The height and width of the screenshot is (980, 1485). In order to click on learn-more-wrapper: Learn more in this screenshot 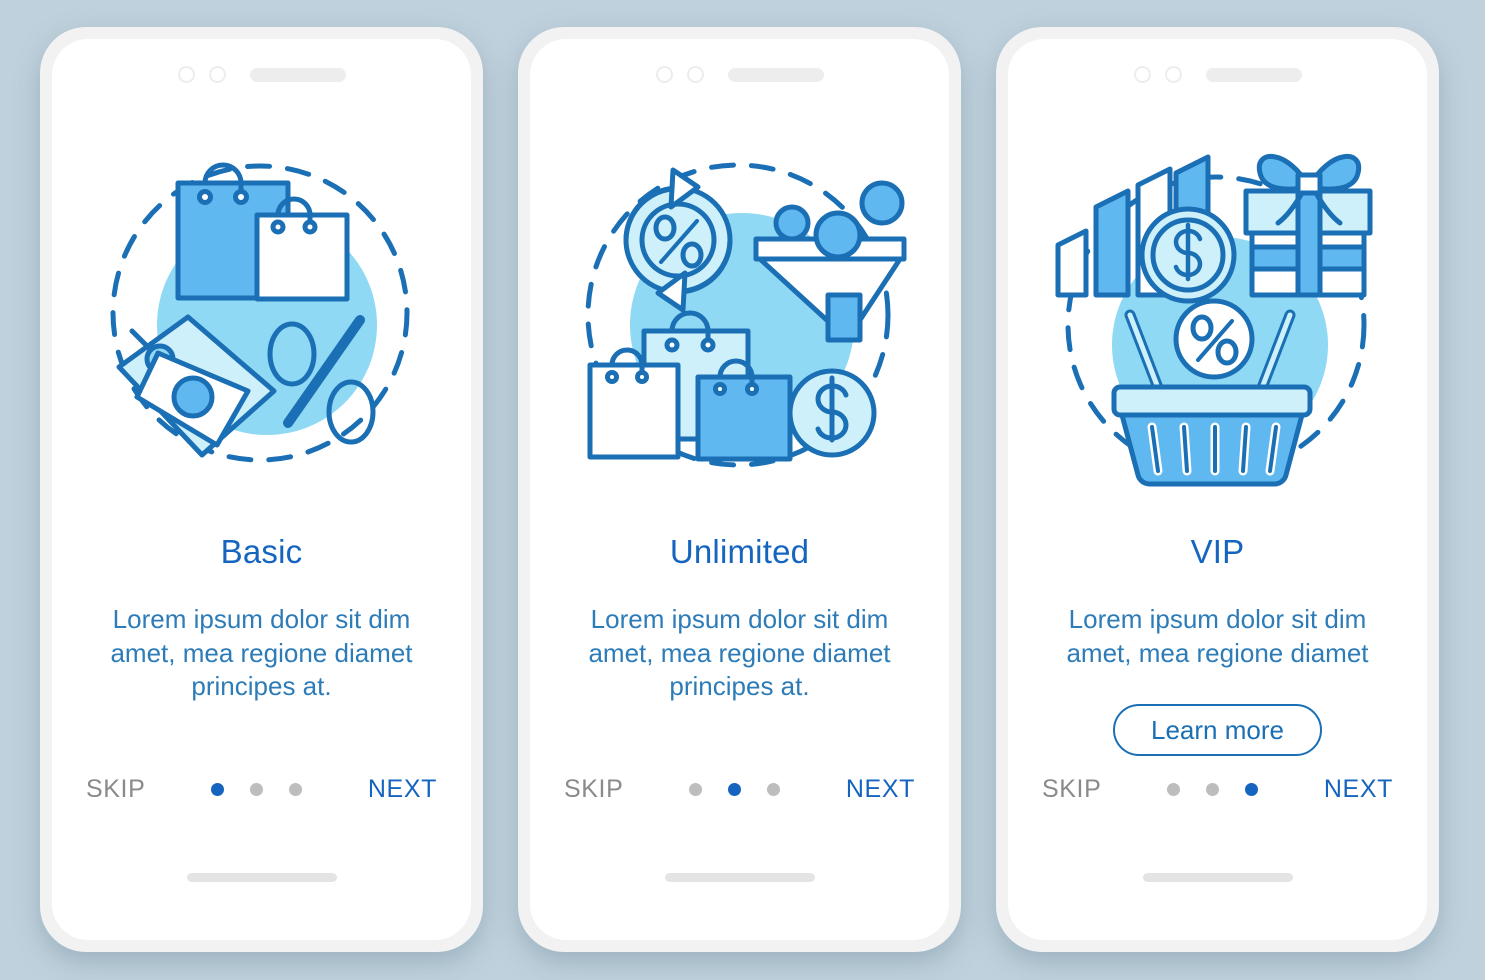, I will do `click(1217, 730)`.